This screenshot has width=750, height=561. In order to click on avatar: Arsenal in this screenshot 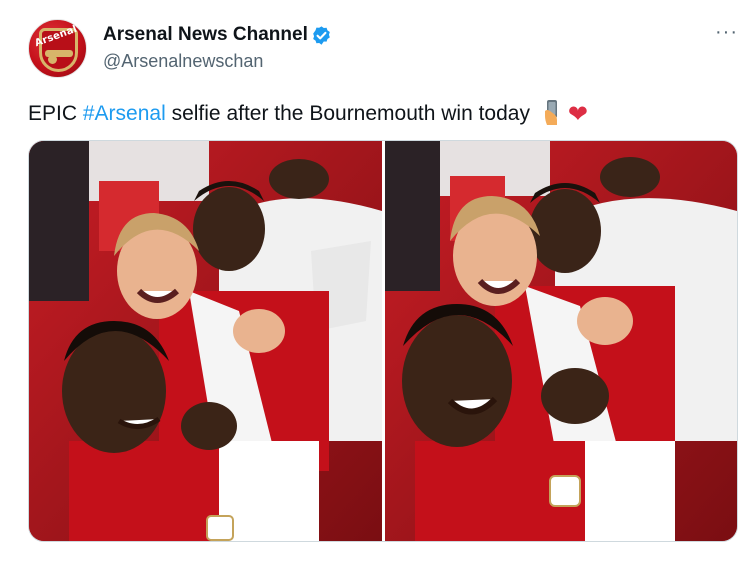, I will do `click(57, 48)`.